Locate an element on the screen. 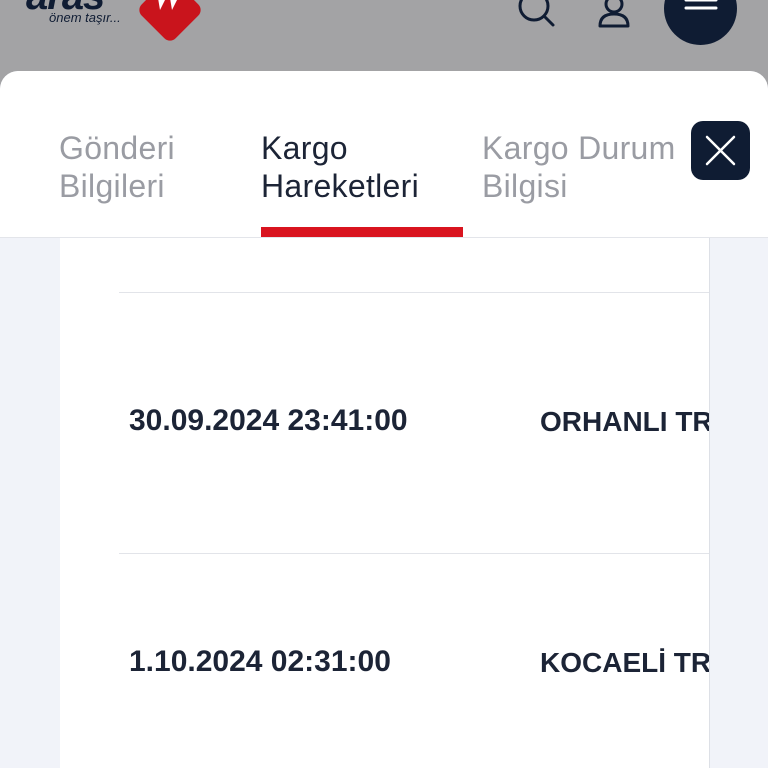 The height and width of the screenshot is (768, 768). tab-gonderi-bilgileri: Gönderi Bilgileri is located at coordinates (117, 167).